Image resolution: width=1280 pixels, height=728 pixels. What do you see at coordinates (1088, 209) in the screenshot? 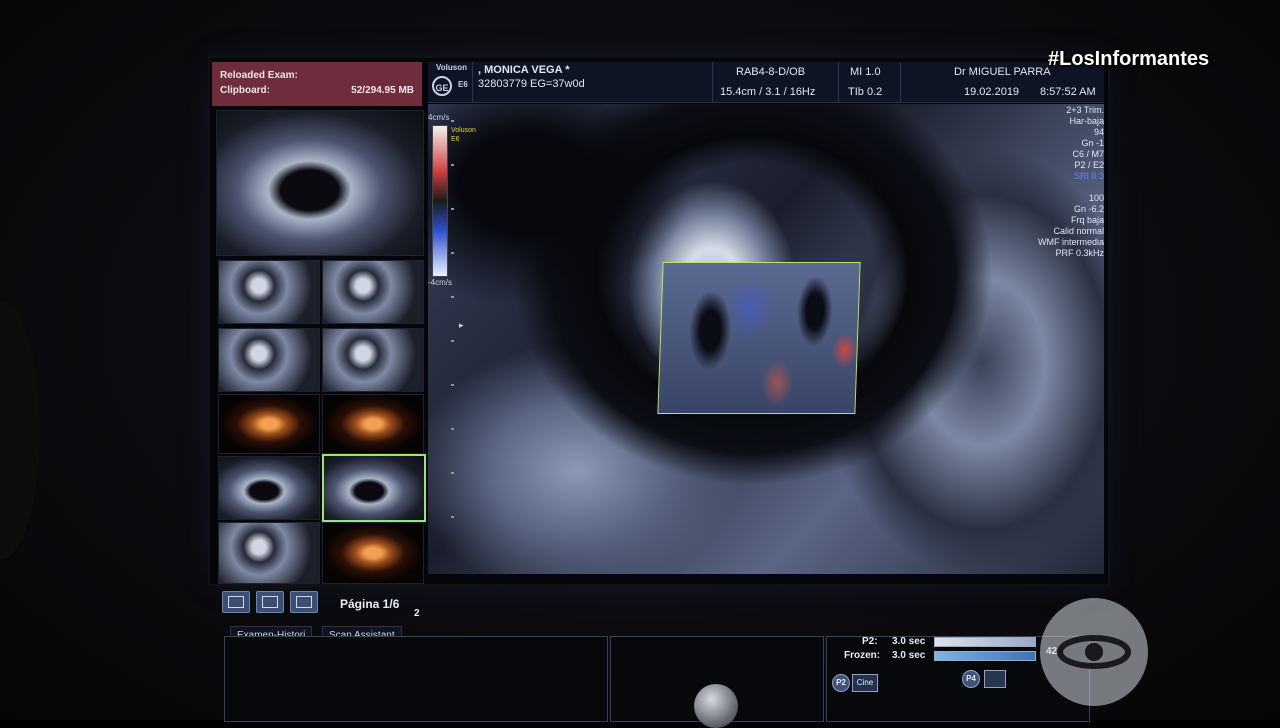
I see `param-line: Gn -6.2` at bounding box center [1088, 209].